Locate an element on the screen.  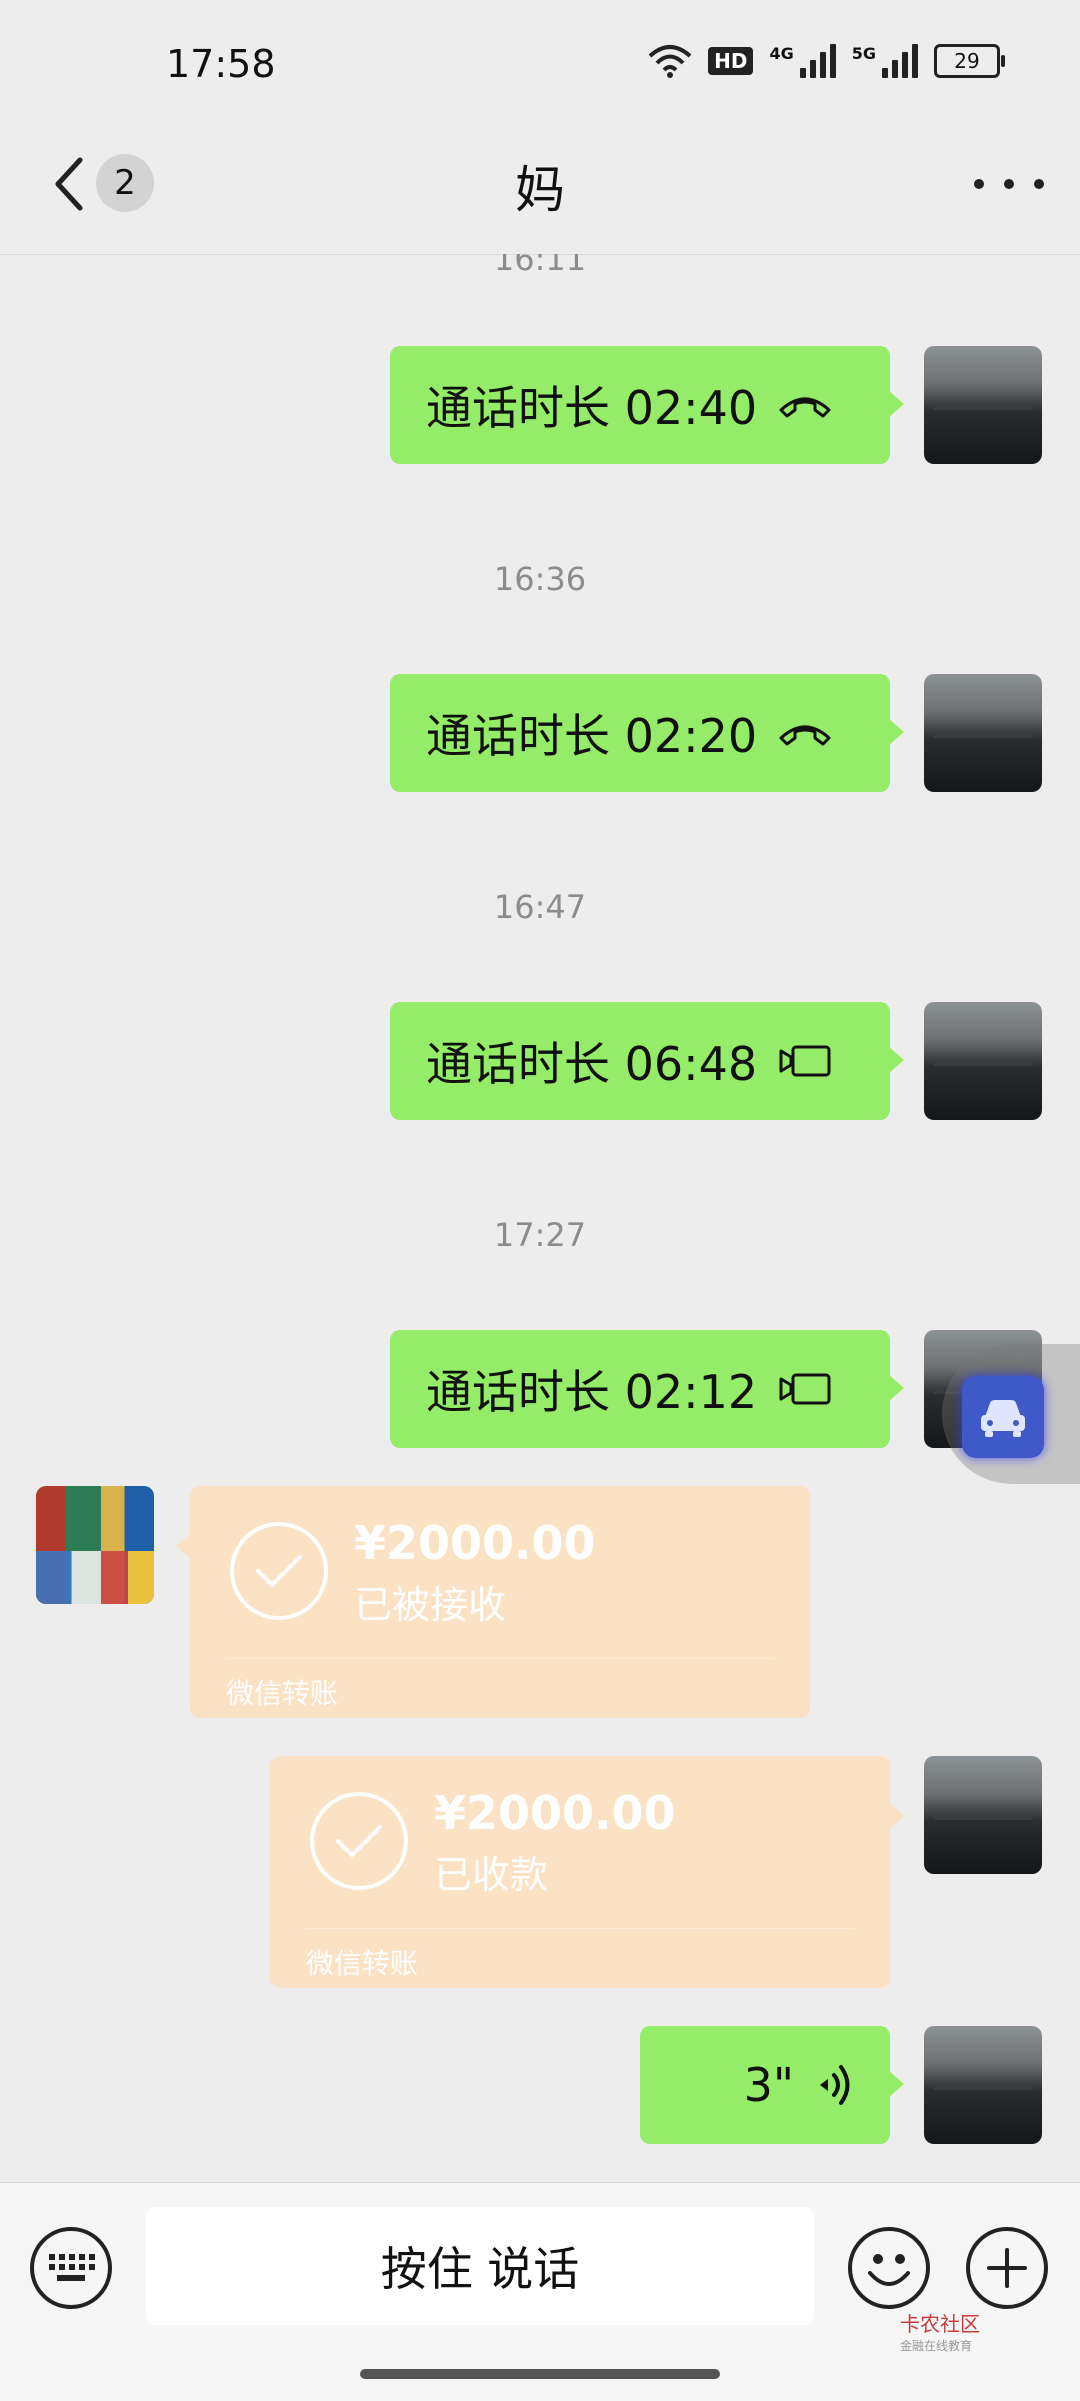
status-icons: HD 4G 5G 29 is located at coordinates (826, 61).